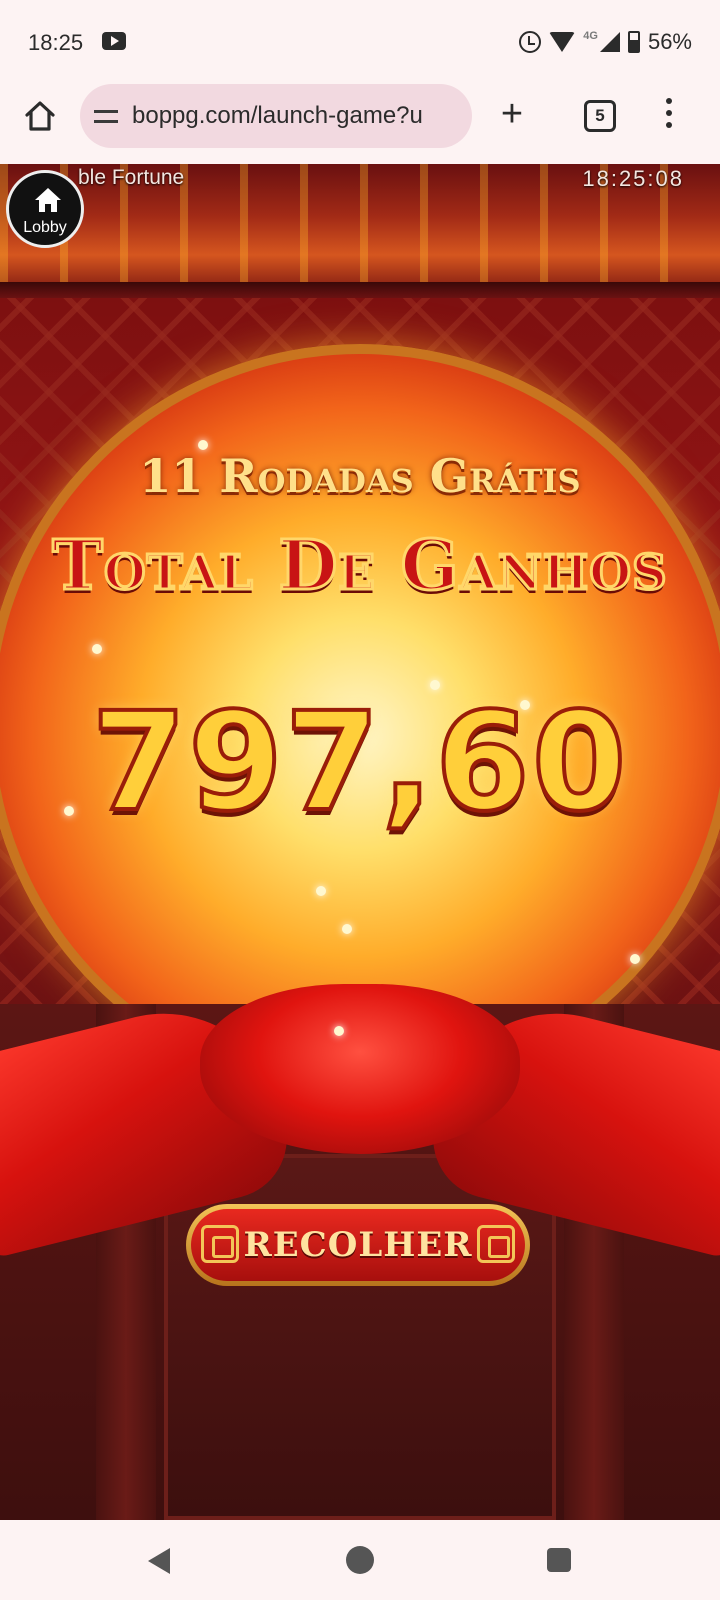 The height and width of the screenshot is (1600, 720). I want to click on red-silk-bow, so click(360, 1069).